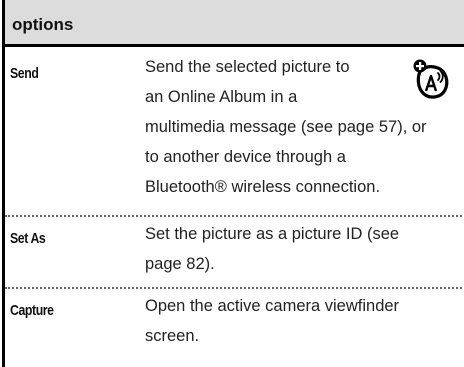 The width and height of the screenshot is (464, 367). I want to click on network-feature-icon, so click(431, 79).